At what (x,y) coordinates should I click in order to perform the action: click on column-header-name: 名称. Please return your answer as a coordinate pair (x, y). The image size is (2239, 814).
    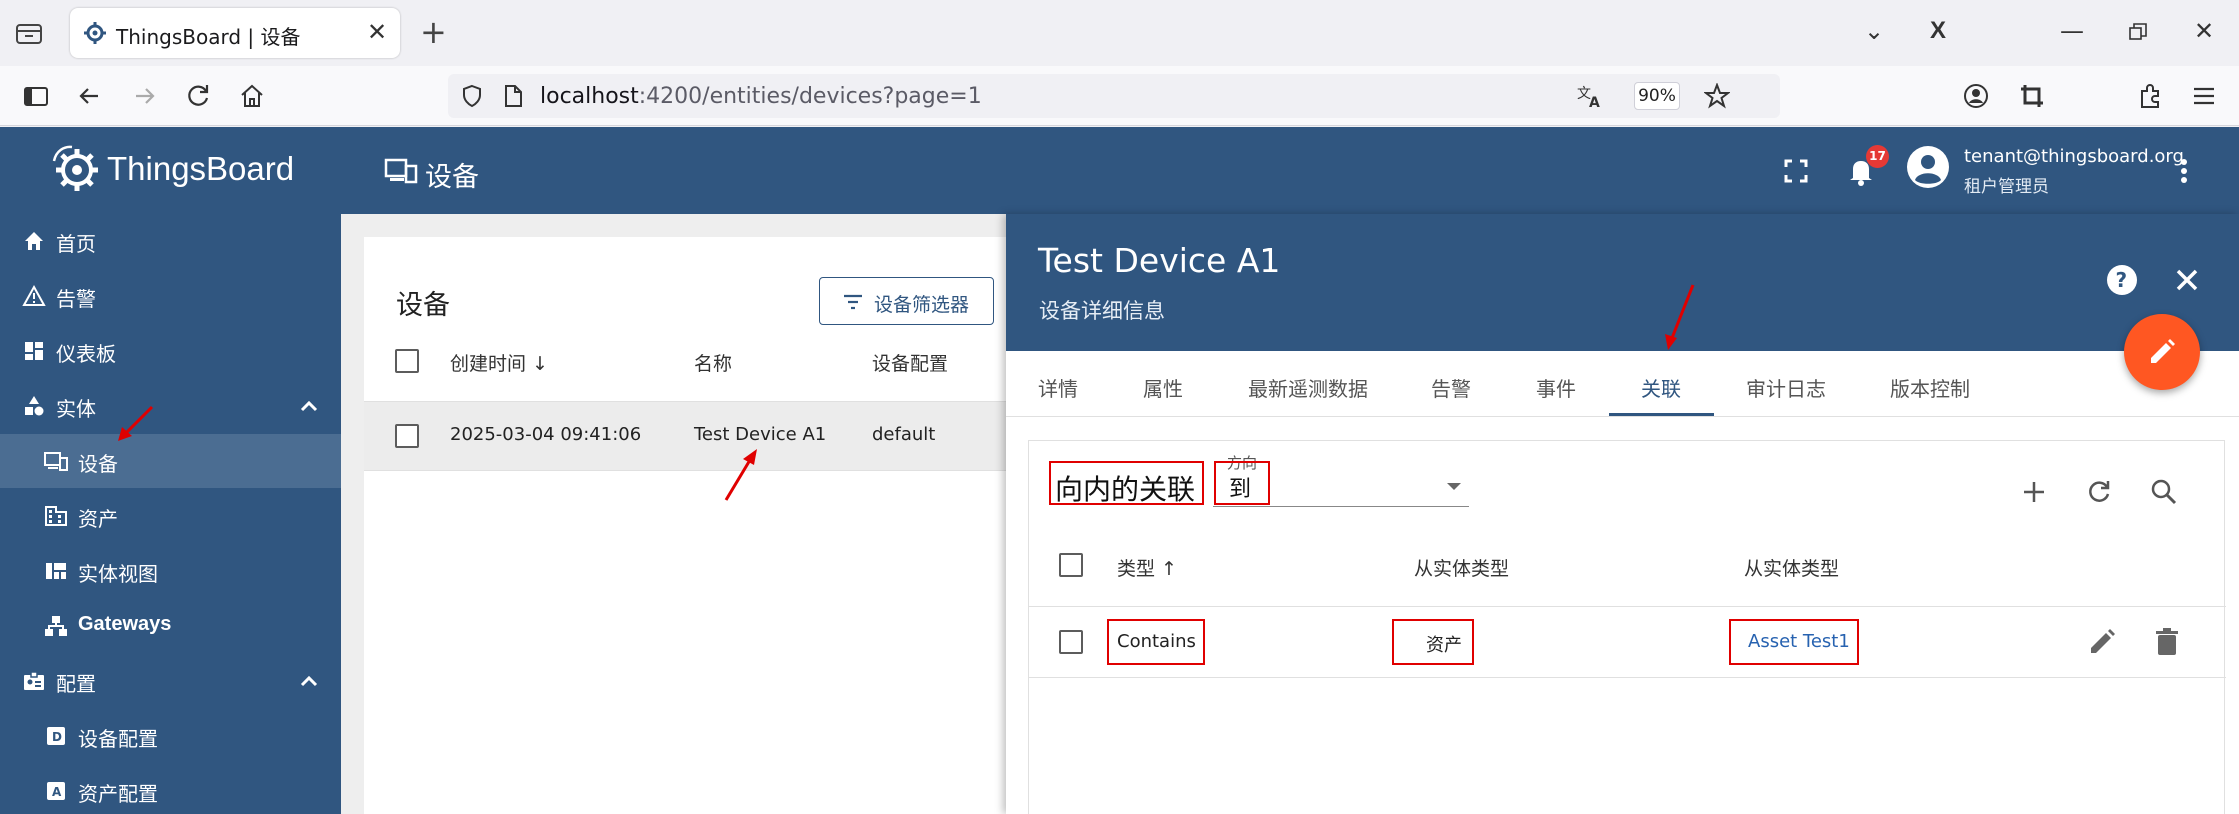
    Looking at the image, I should click on (713, 362).